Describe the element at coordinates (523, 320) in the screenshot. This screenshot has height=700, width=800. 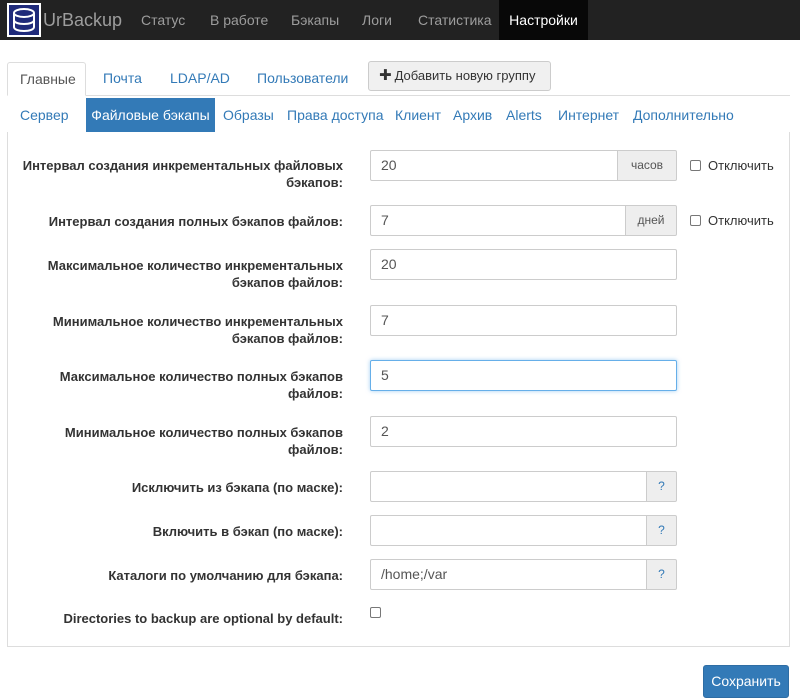
I see `min-incr-input: 7` at that location.